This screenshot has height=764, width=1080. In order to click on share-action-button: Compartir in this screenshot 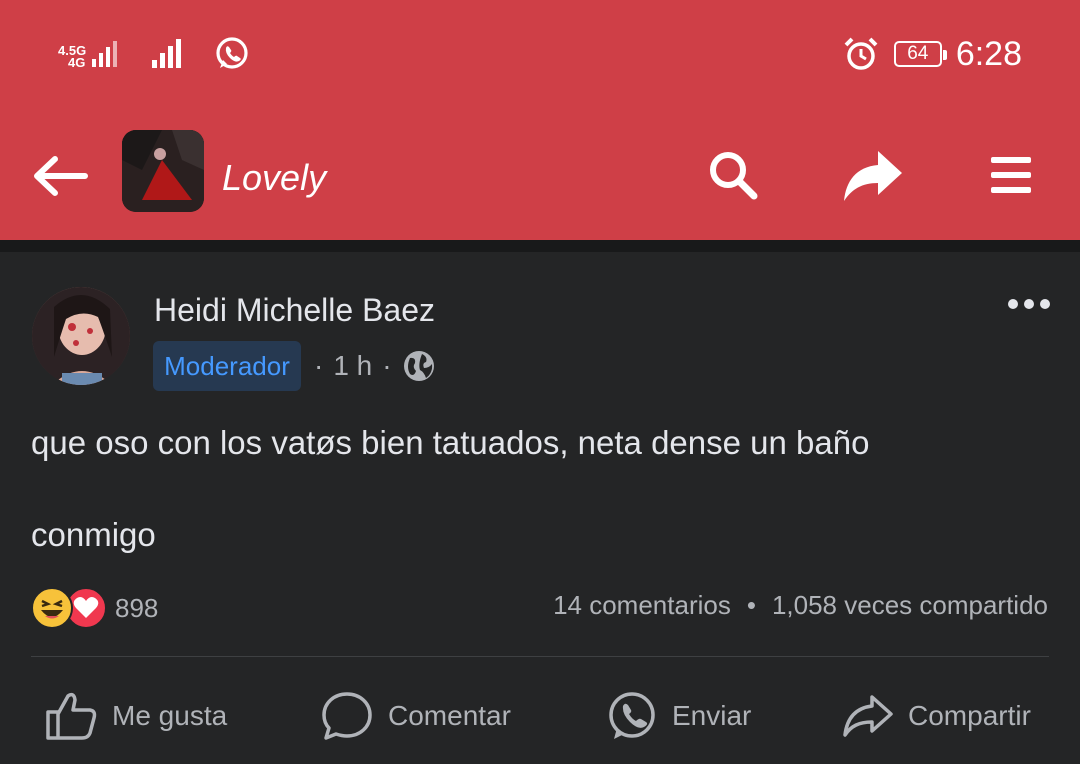, I will do `click(936, 716)`.